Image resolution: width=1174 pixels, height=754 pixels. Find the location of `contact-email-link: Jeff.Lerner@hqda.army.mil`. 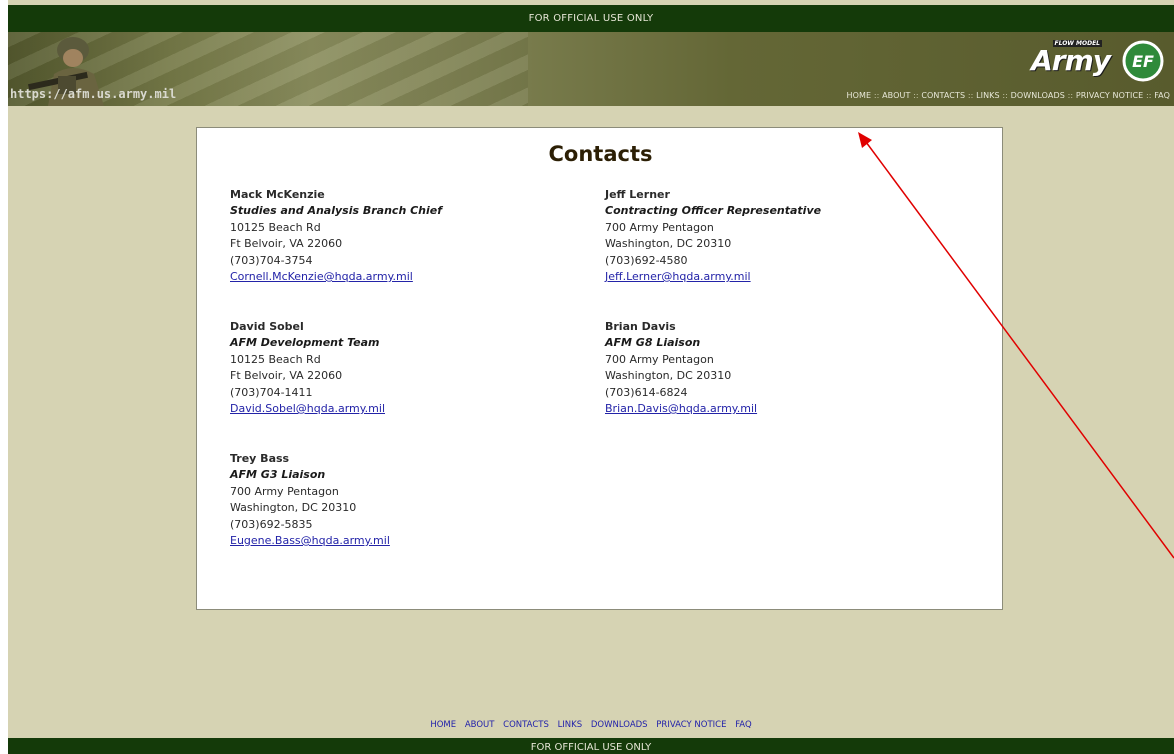

contact-email-link: Jeff.Lerner@hqda.army.mil is located at coordinates (678, 276).